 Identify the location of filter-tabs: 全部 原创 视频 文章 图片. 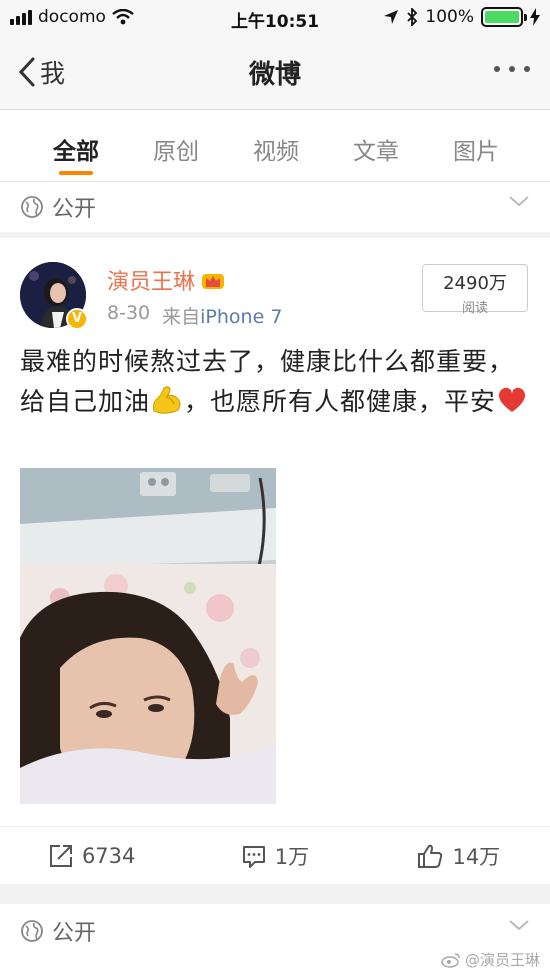
(275, 146).